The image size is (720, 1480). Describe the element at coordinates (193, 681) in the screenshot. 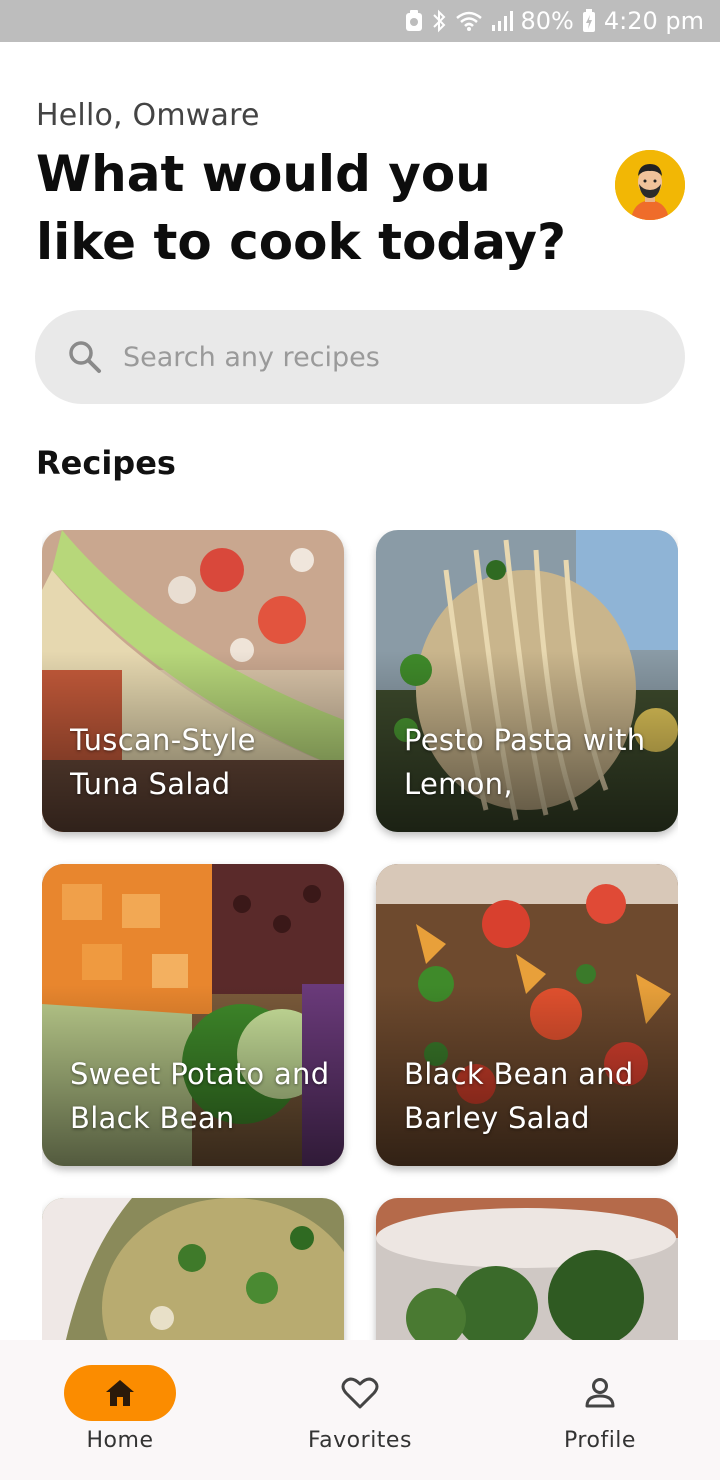

I see `recipe-card: Tuscan-Style Tuna Salad` at that location.